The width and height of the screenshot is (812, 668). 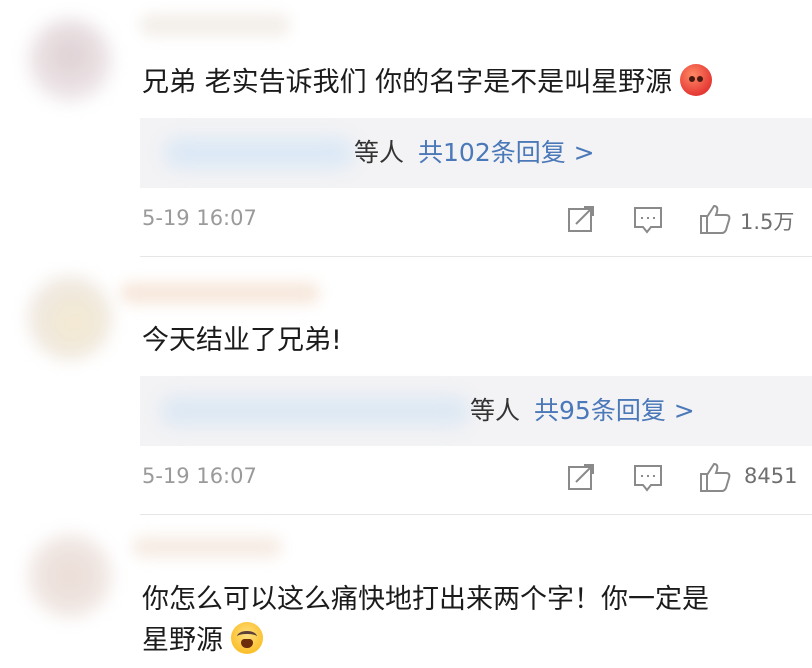 I want to click on reply-summary: 等人 共102条回复 >, so click(x=476, y=153).